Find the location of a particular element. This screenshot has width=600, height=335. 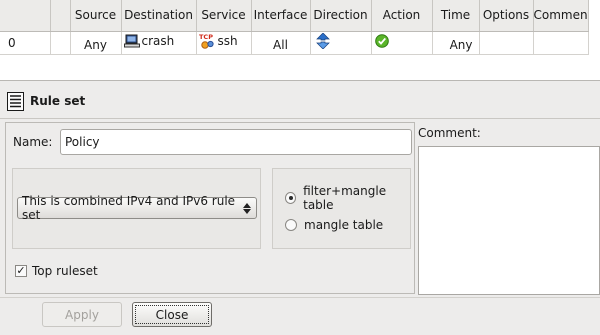

destination-label: crash is located at coordinates (158, 41).